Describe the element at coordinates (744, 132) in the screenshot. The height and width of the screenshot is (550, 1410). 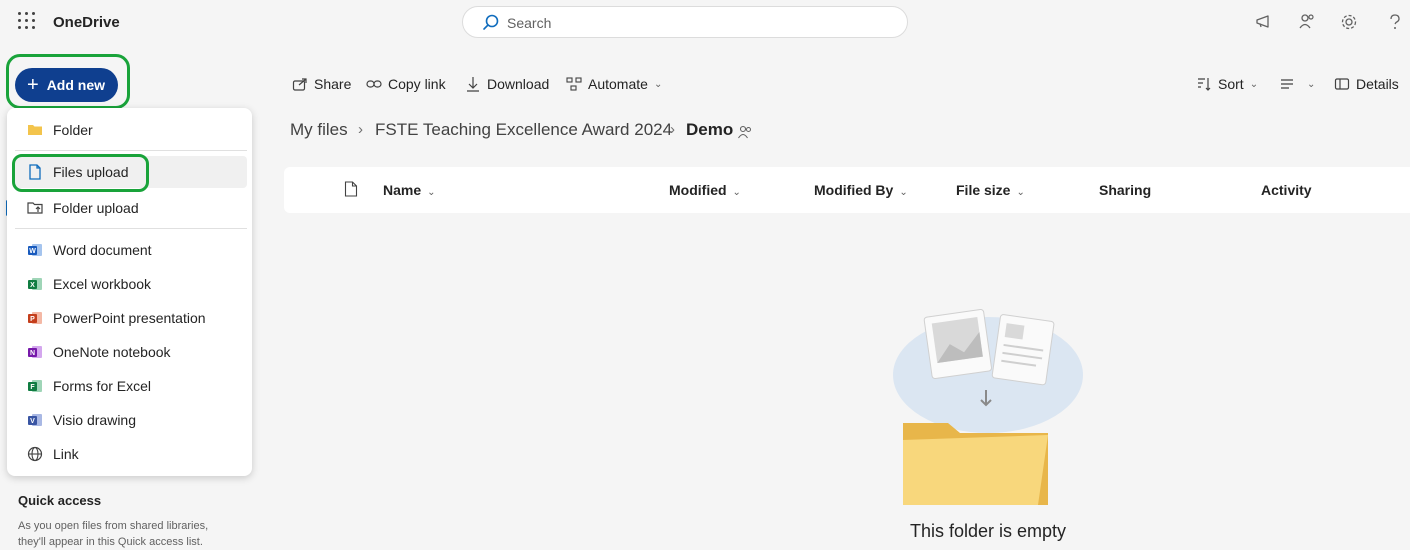
I see `shared-people-icon` at that location.